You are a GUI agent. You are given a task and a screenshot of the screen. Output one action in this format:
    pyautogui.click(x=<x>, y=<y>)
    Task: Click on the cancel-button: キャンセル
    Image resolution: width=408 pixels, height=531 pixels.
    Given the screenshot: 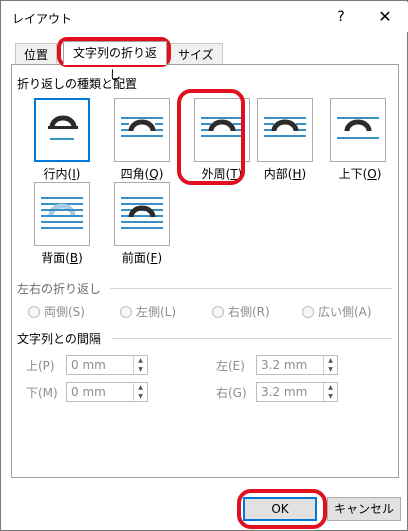 What is the action you would take?
    pyautogui.click(x=364, y=509)
    